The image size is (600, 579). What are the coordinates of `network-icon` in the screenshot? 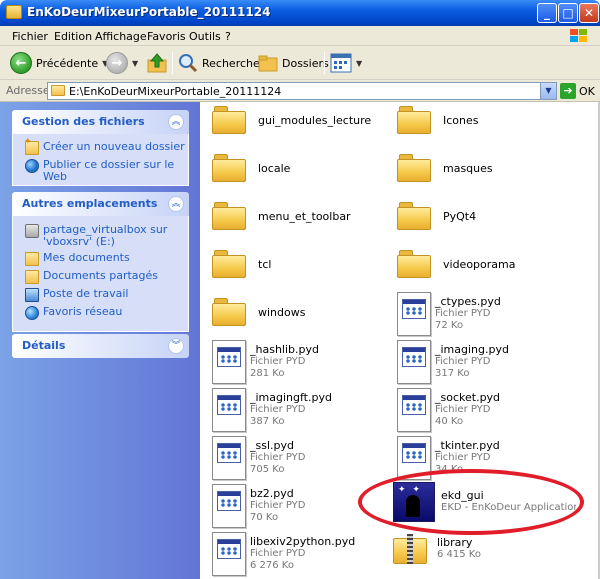 It's located at (32, 313).